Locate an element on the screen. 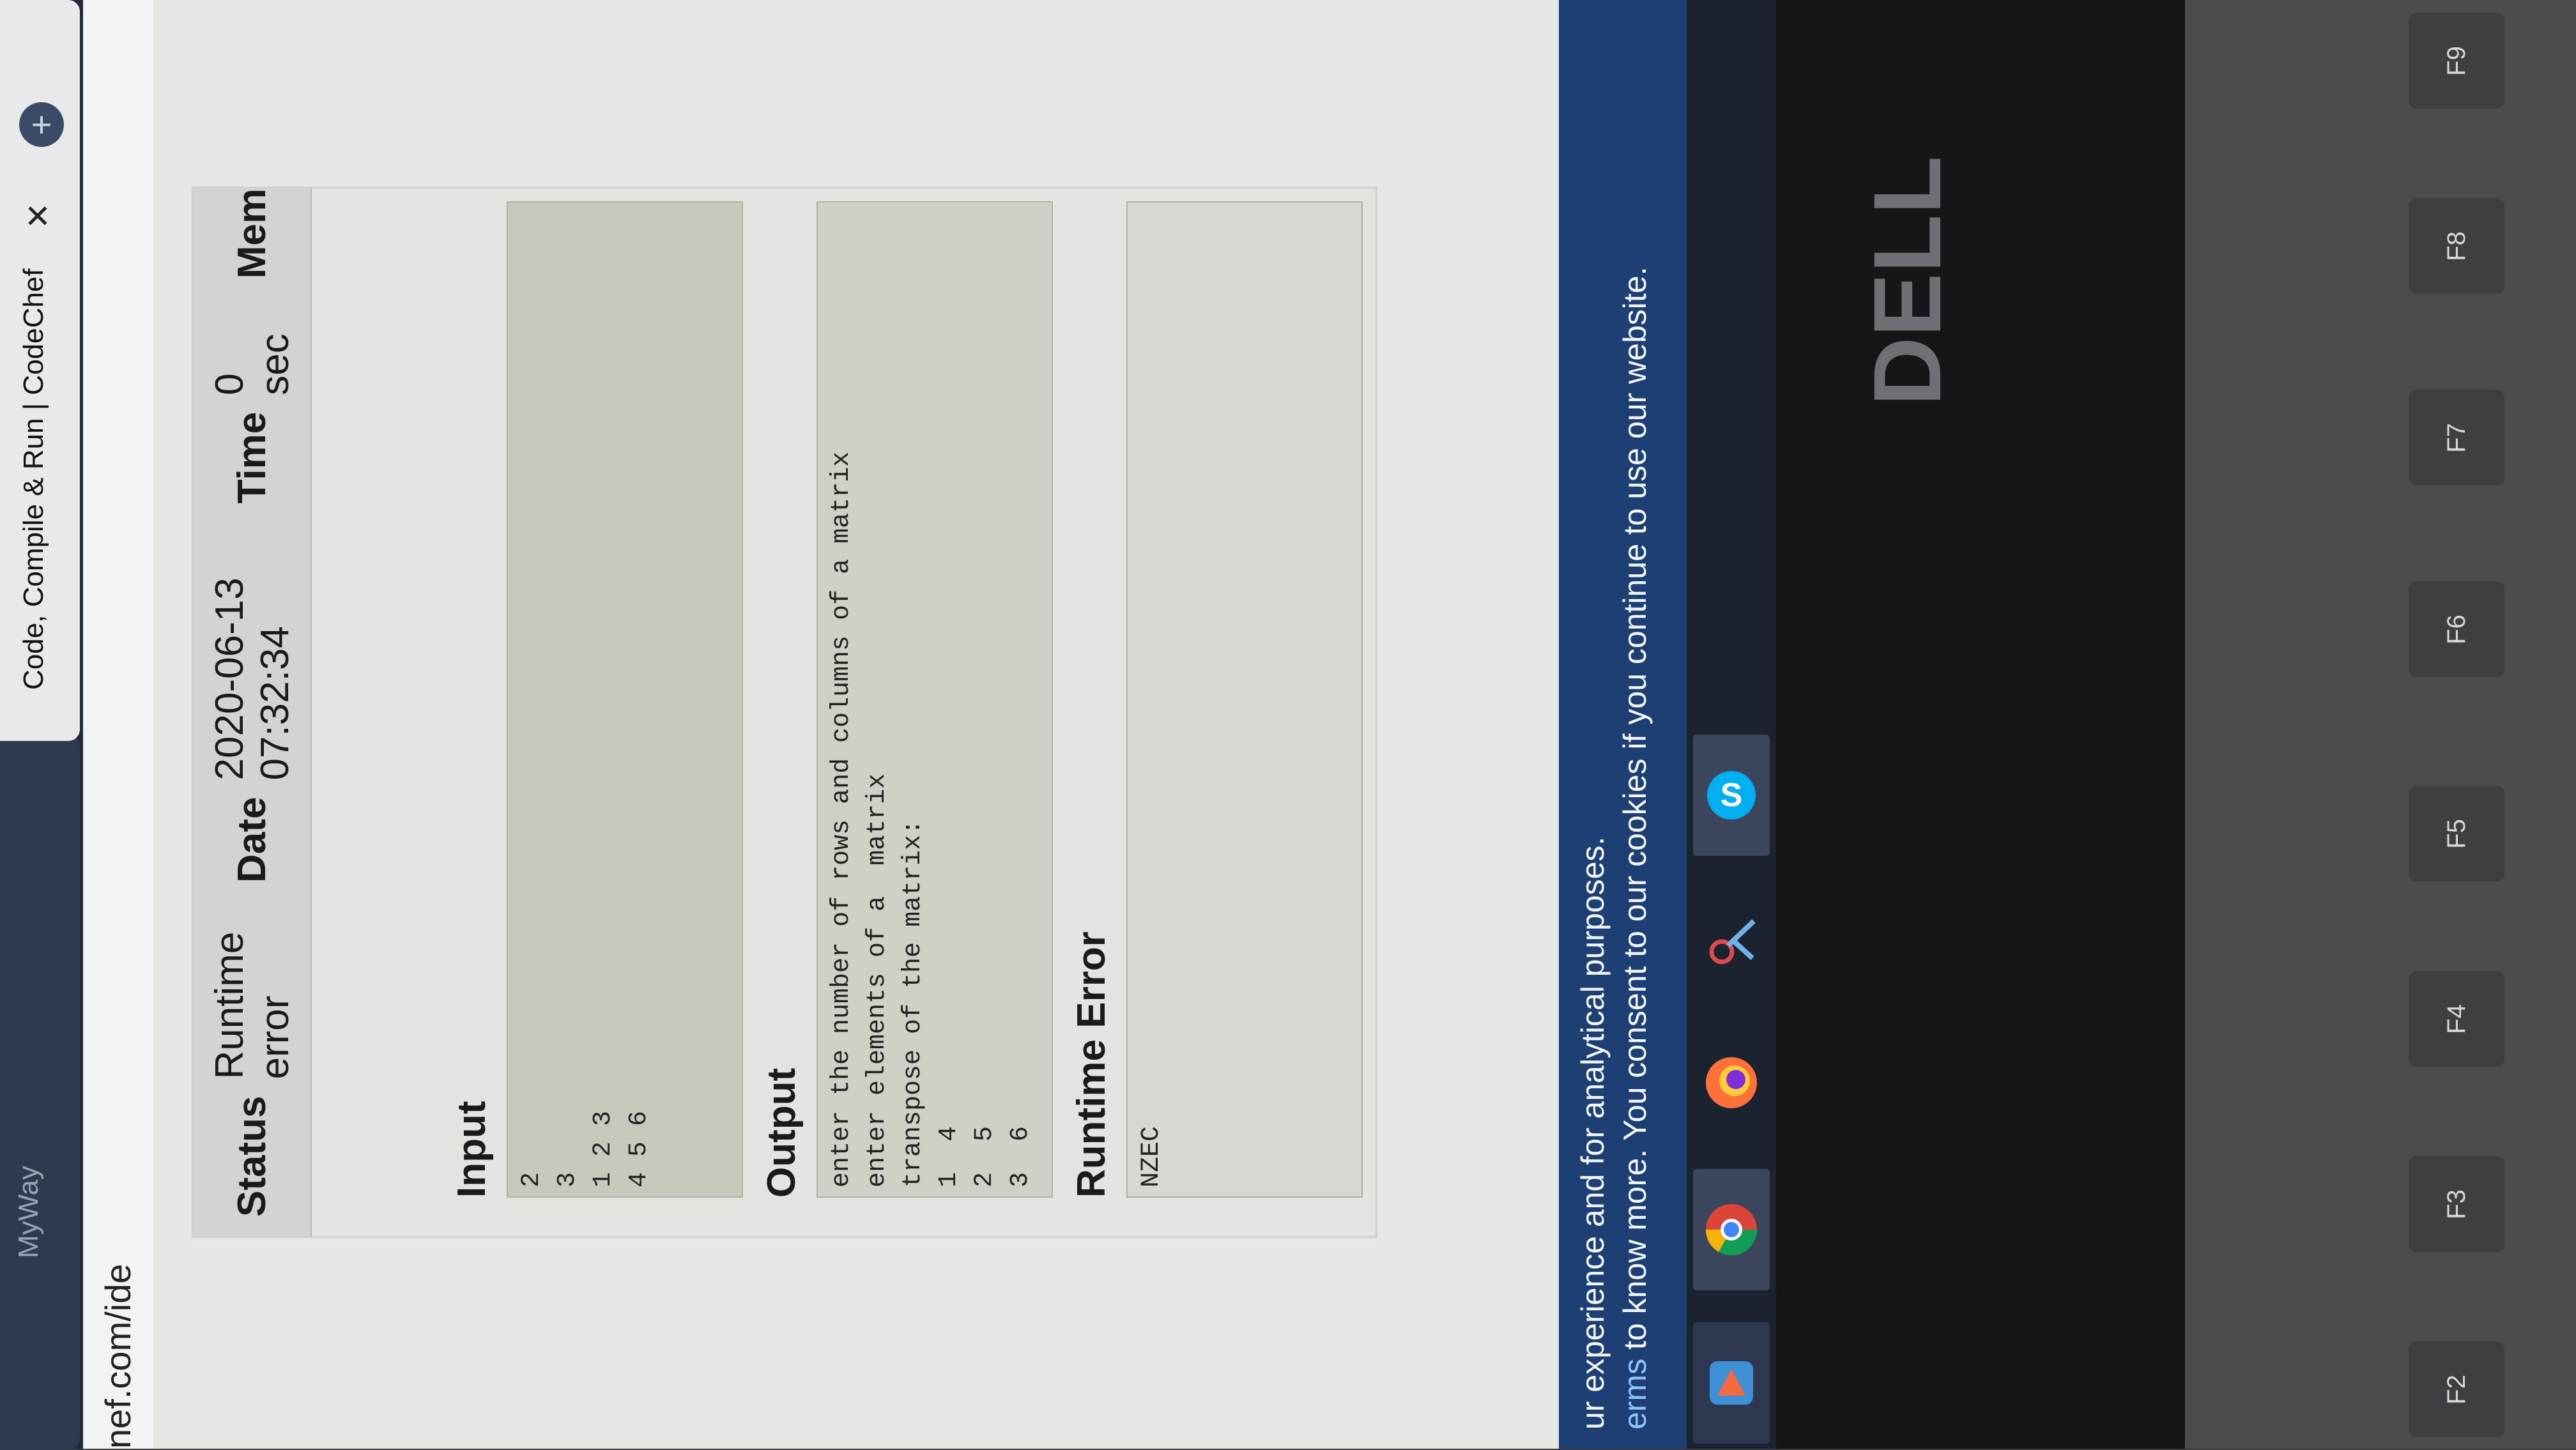 The width and height of the screenshot is (2576, 1450). tab-codechef-label: Code, Compile & Run | CodeChef is located at coordinates (33, 479).